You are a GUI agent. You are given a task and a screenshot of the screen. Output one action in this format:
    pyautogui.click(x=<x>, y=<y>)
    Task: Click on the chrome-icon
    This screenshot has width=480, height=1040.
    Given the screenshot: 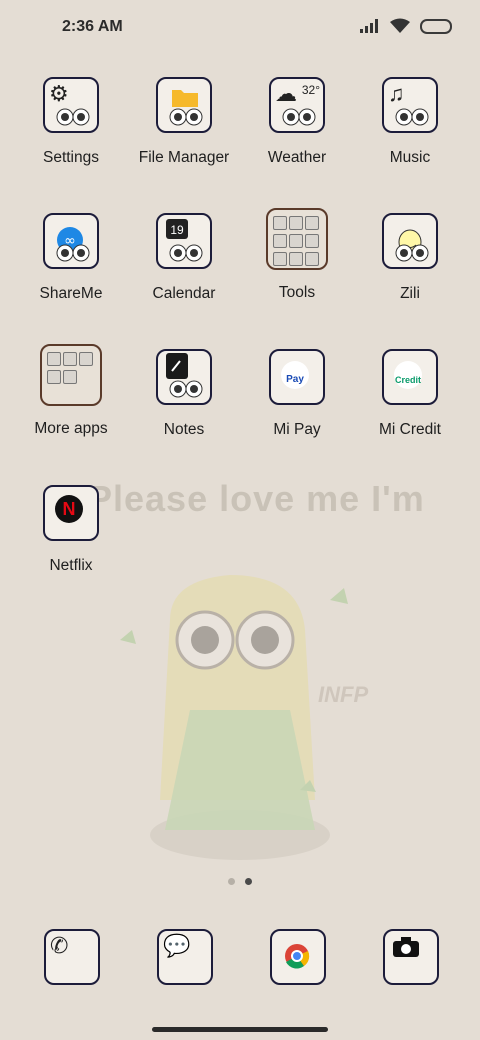 What is the action you would take?
    pyautogui.click(x=297, y=956)
    